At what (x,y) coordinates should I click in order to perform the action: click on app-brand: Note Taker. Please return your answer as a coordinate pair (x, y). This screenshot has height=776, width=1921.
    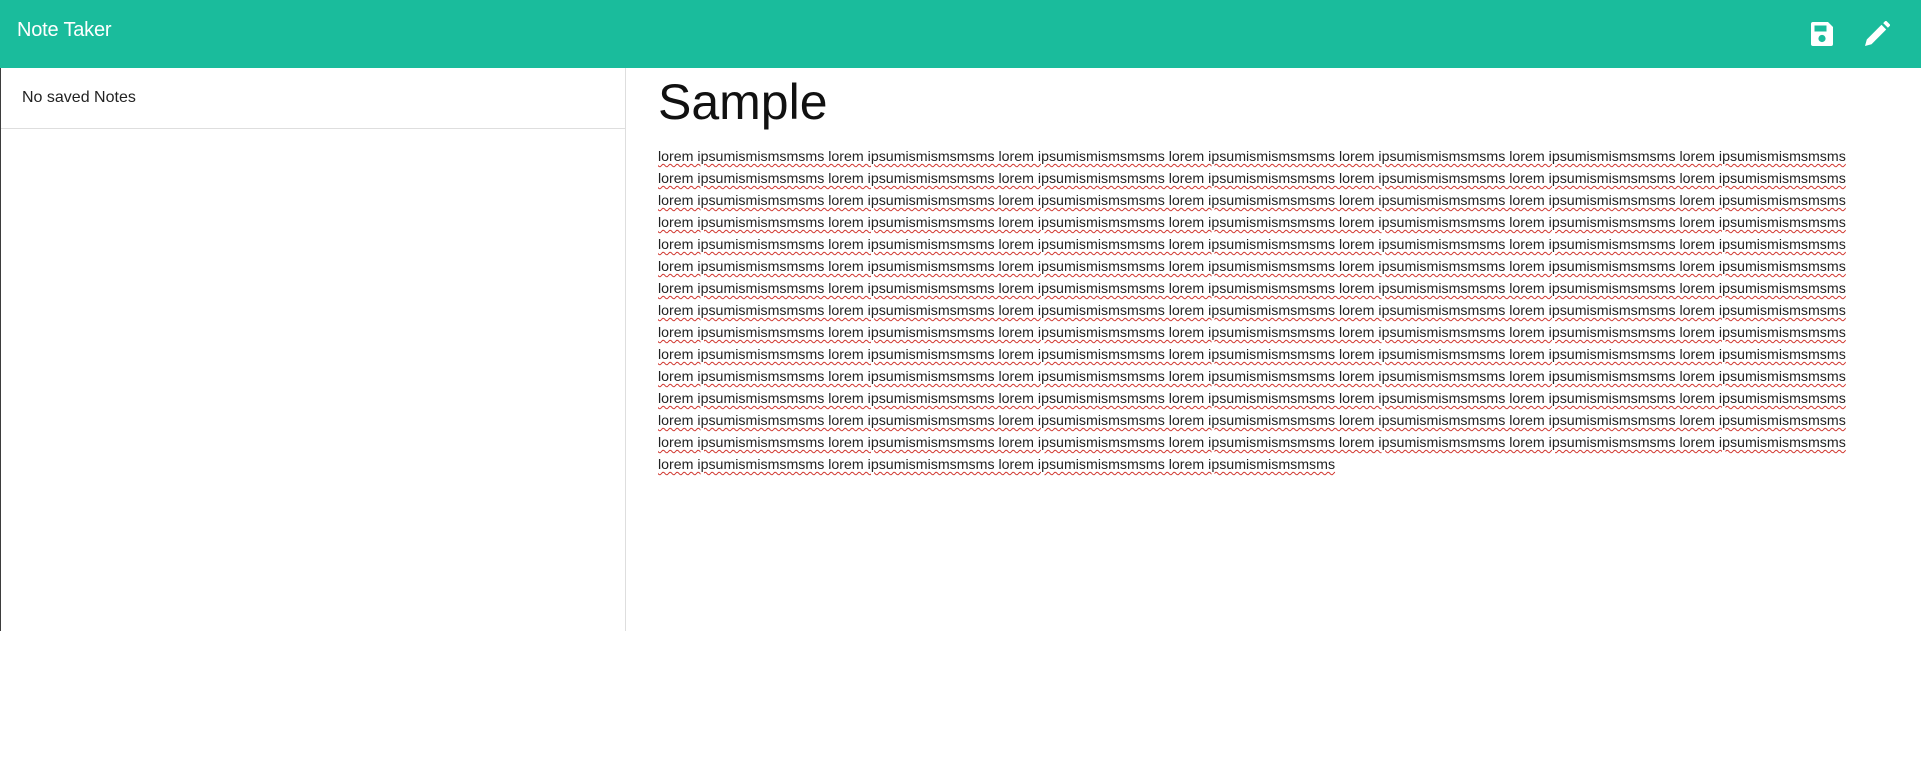
    Looking at the image, I should click on (64, 30).